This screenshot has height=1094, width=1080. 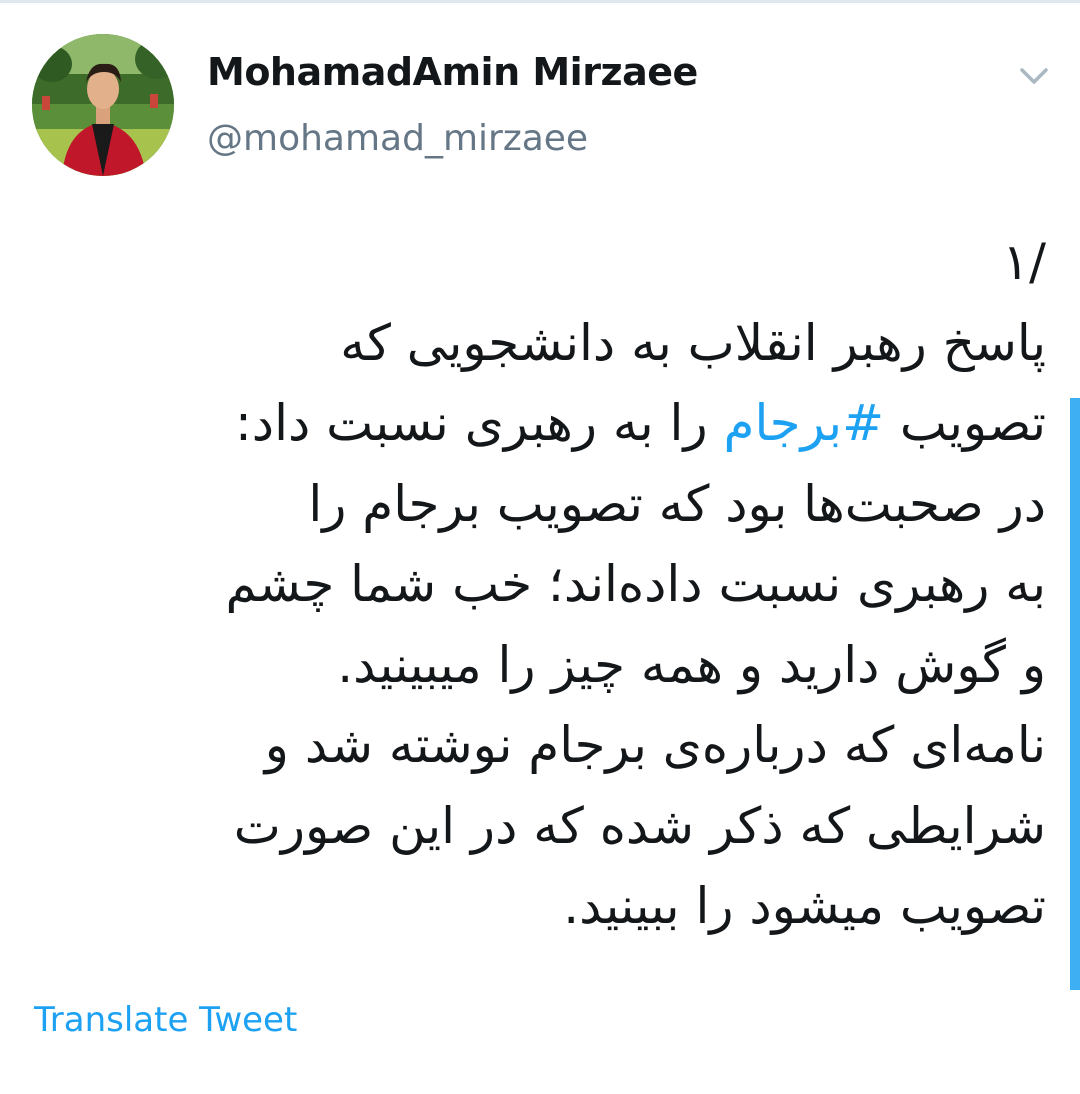 What do you see at coordinates (655, 745) in the screenshot?
I see `tweet-line: نامه‌ای که درباره‌ی برجام نوشته شد و` at bounding box center [655, 745].